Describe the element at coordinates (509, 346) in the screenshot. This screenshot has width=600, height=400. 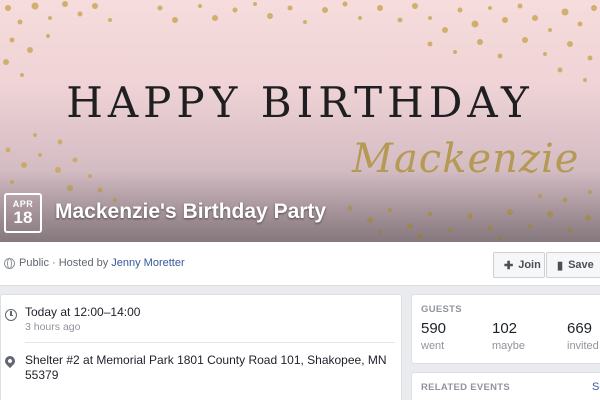
I see `maybe-label: maybe` at that location.